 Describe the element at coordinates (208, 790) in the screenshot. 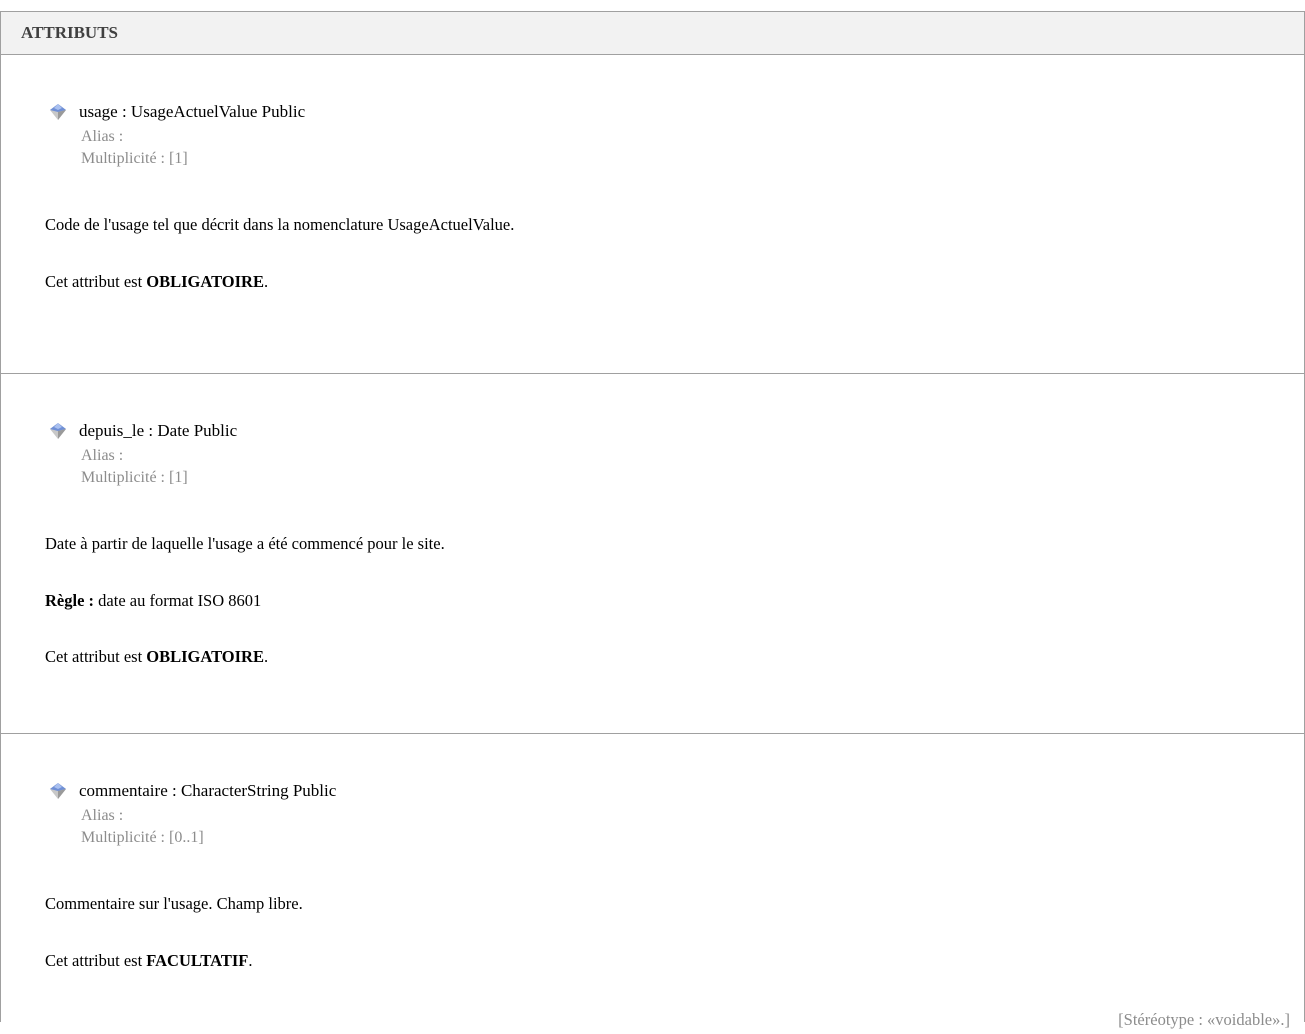

I see `attribute-signature-text: commentaire : CharacterString Public` at that location.